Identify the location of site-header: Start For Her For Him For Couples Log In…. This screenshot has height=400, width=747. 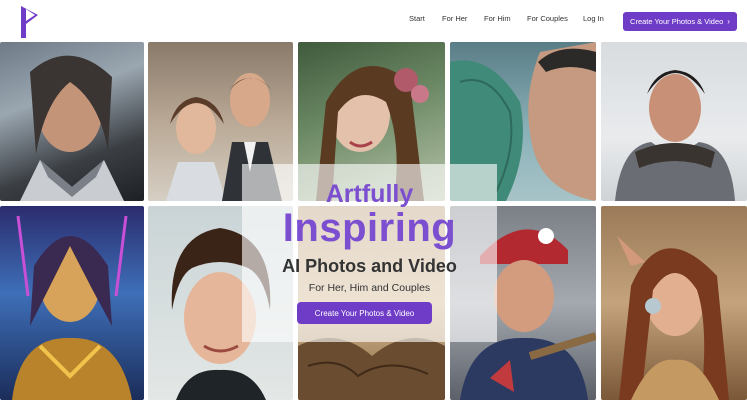
(373, 21).